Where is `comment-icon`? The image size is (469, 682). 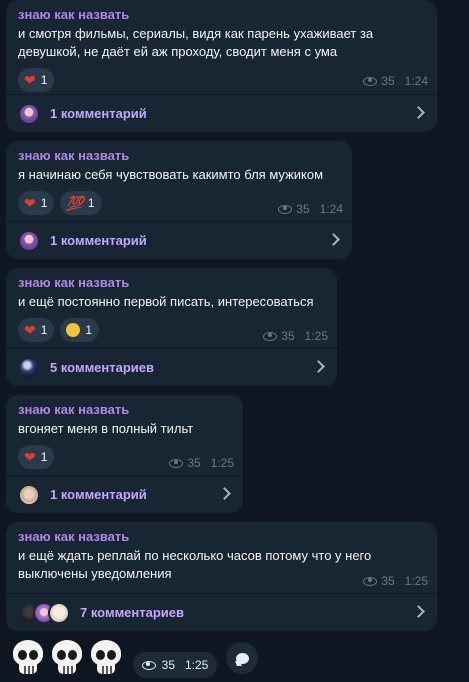 comment-icon is located at coordinates (242, 658).